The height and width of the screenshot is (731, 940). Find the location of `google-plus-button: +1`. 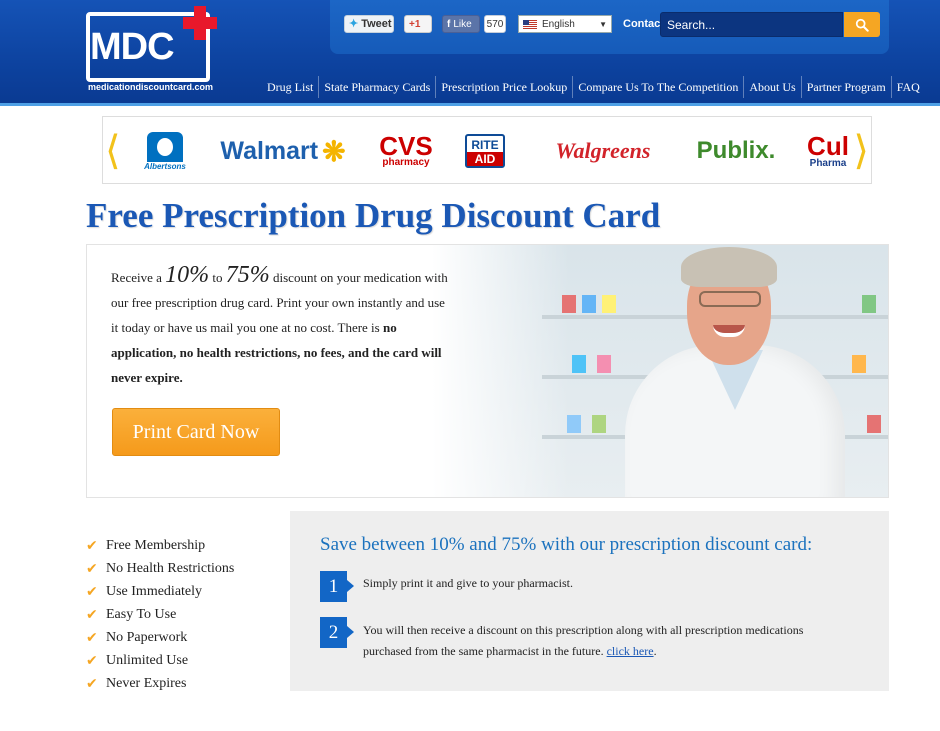

google-plus-button: +1 is located at coordinates (418, 24).